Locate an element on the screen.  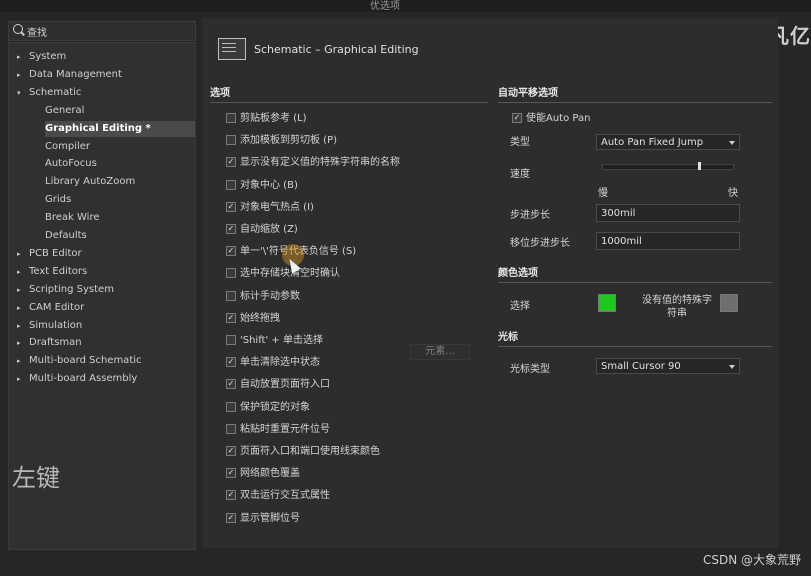
tree-item: ▾ Schematic is located at coordinates (104, 93).